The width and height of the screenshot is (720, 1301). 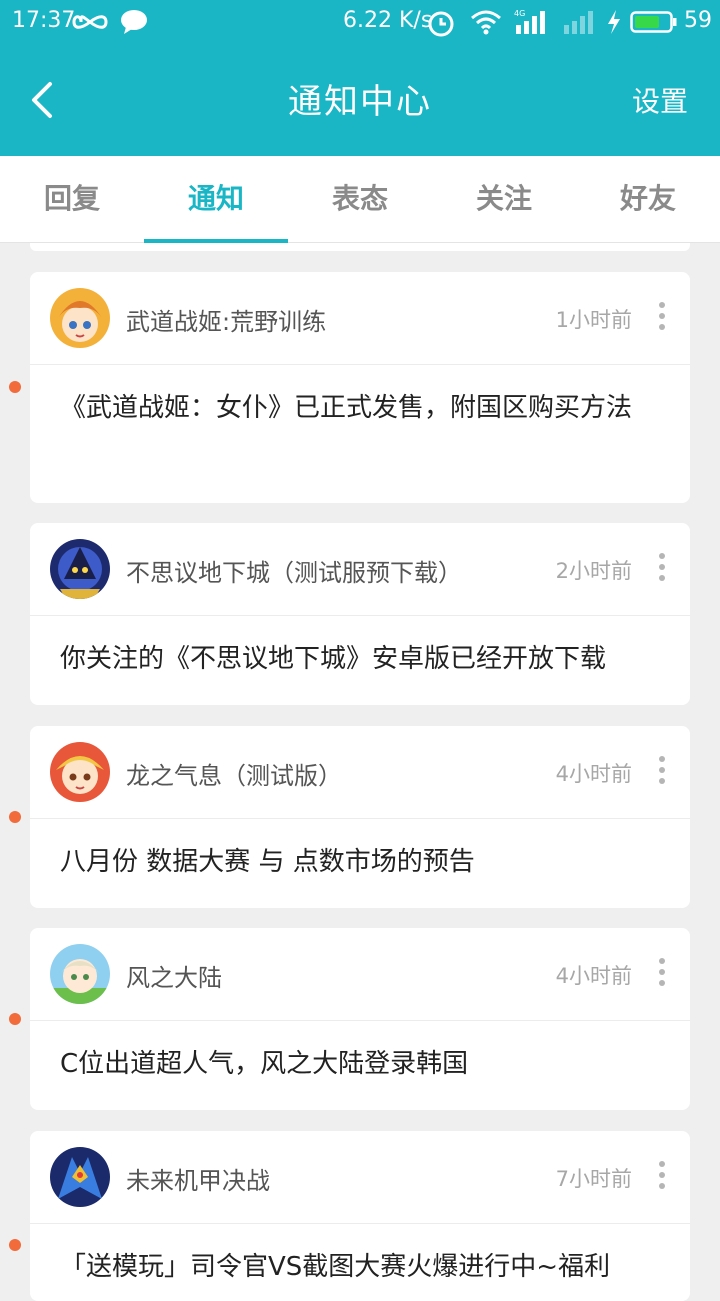 What do you see at coordinates (441, 25) in the screenshot?
I see `alarm-icon` at bounding box center [441, 25].